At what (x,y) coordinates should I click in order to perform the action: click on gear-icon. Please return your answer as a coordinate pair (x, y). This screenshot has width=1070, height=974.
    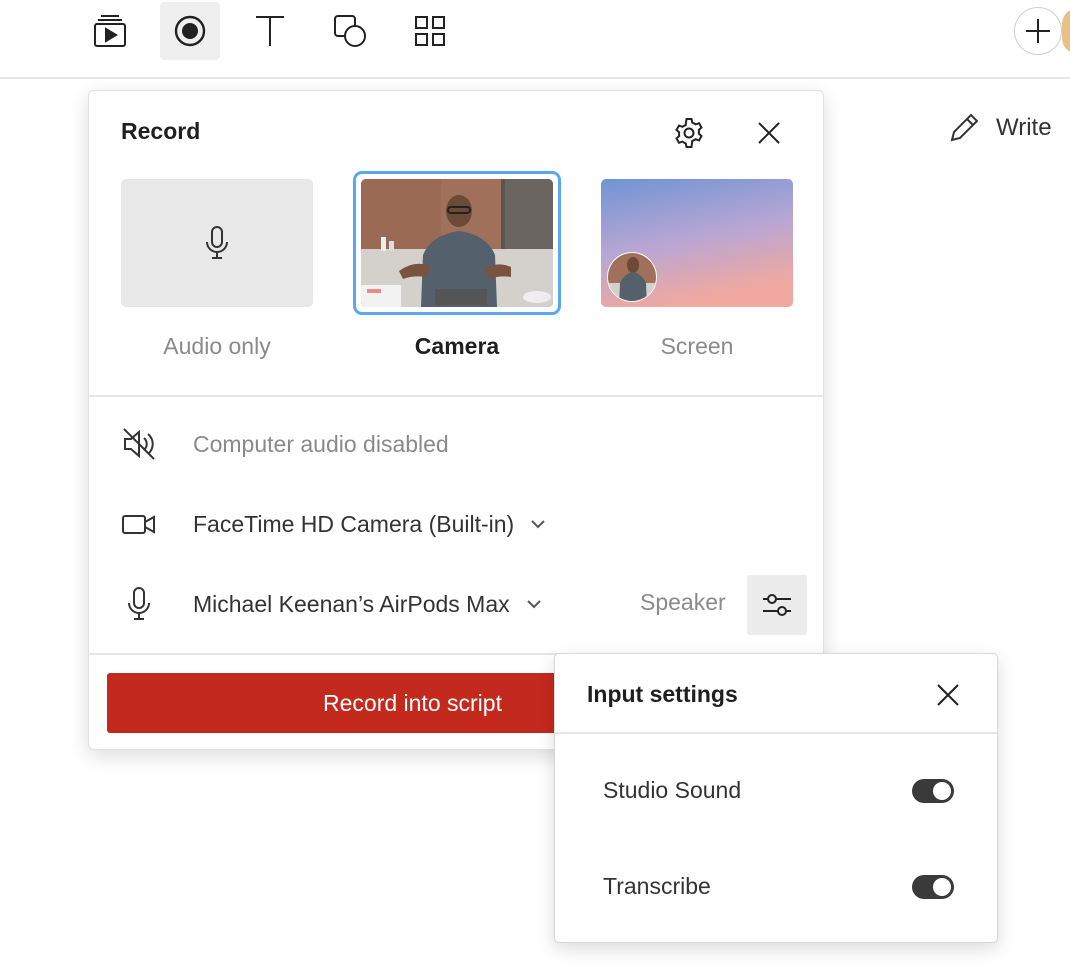
    Looking at the image, I should click on (689, 133).